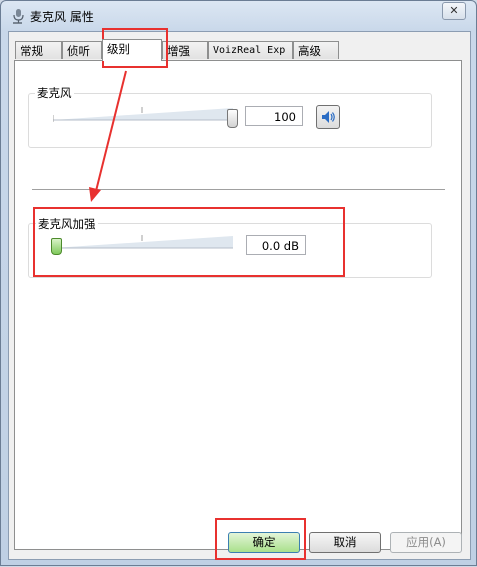 The image size is (477, 567). What do you see at coordinates (264, 542) in the screenshot?
I see `ok-button: 确定` at bounding box center [264, 542].